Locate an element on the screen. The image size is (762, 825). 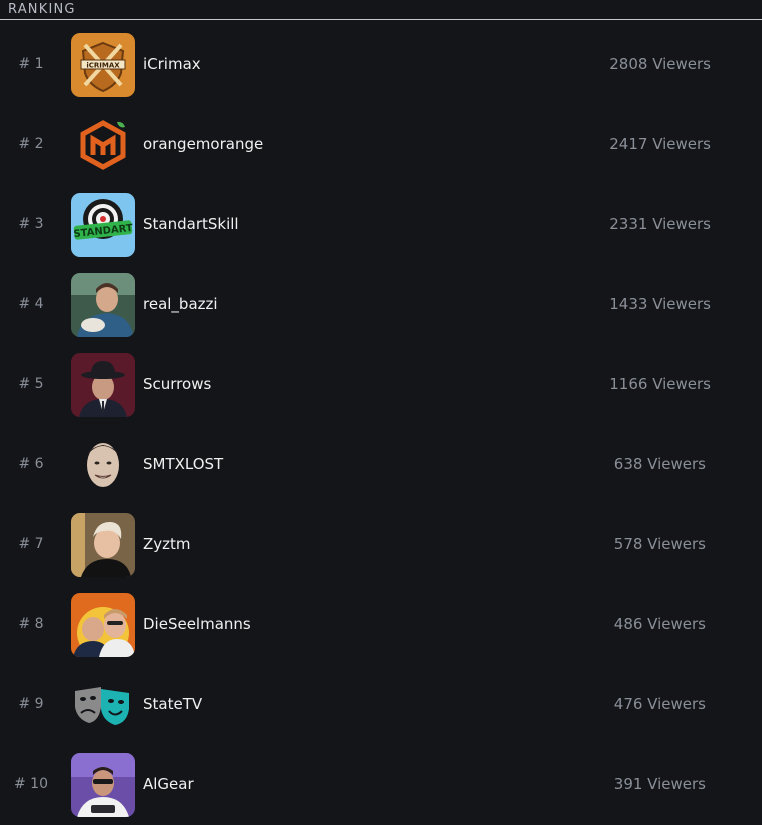
theater-masks-icon is located at coordinates (103, 705).